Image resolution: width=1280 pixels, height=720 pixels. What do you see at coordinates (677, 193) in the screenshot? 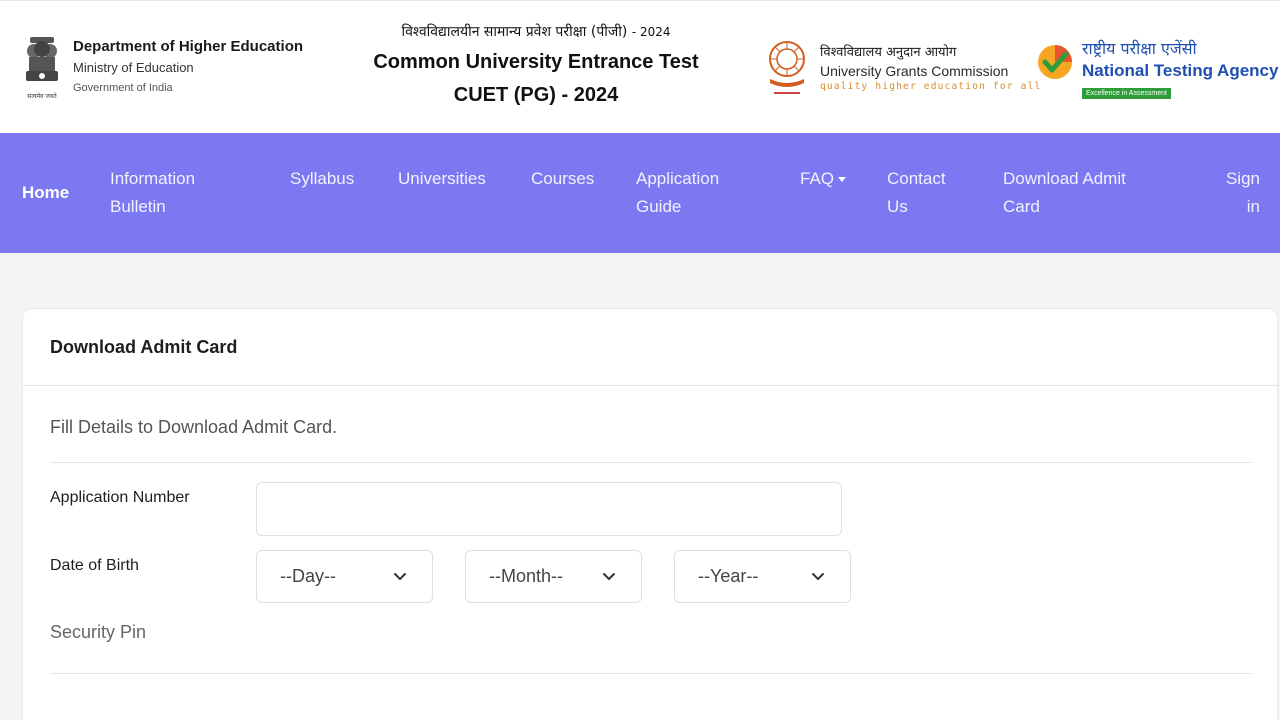
I see `nav-application-guide: Application Guide` at bounding box center [677, 193].